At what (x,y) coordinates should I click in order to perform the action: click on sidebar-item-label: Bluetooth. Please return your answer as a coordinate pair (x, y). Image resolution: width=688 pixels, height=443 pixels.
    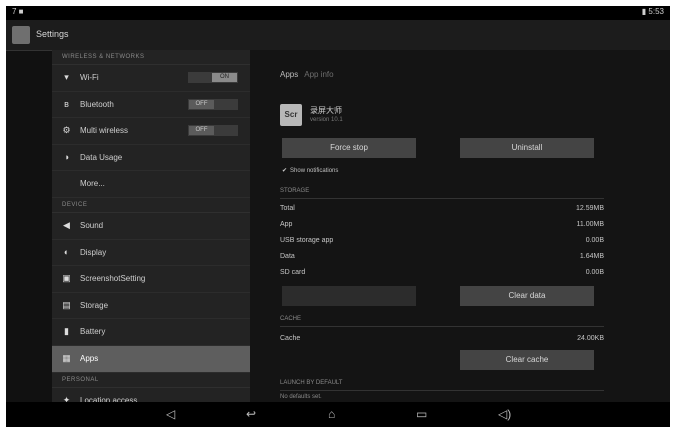
    Looking at the image, I should click on (97, 104).